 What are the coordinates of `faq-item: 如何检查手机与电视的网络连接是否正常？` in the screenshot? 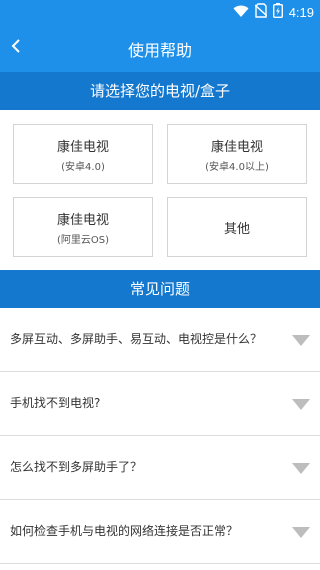 It's located at (160, 532).